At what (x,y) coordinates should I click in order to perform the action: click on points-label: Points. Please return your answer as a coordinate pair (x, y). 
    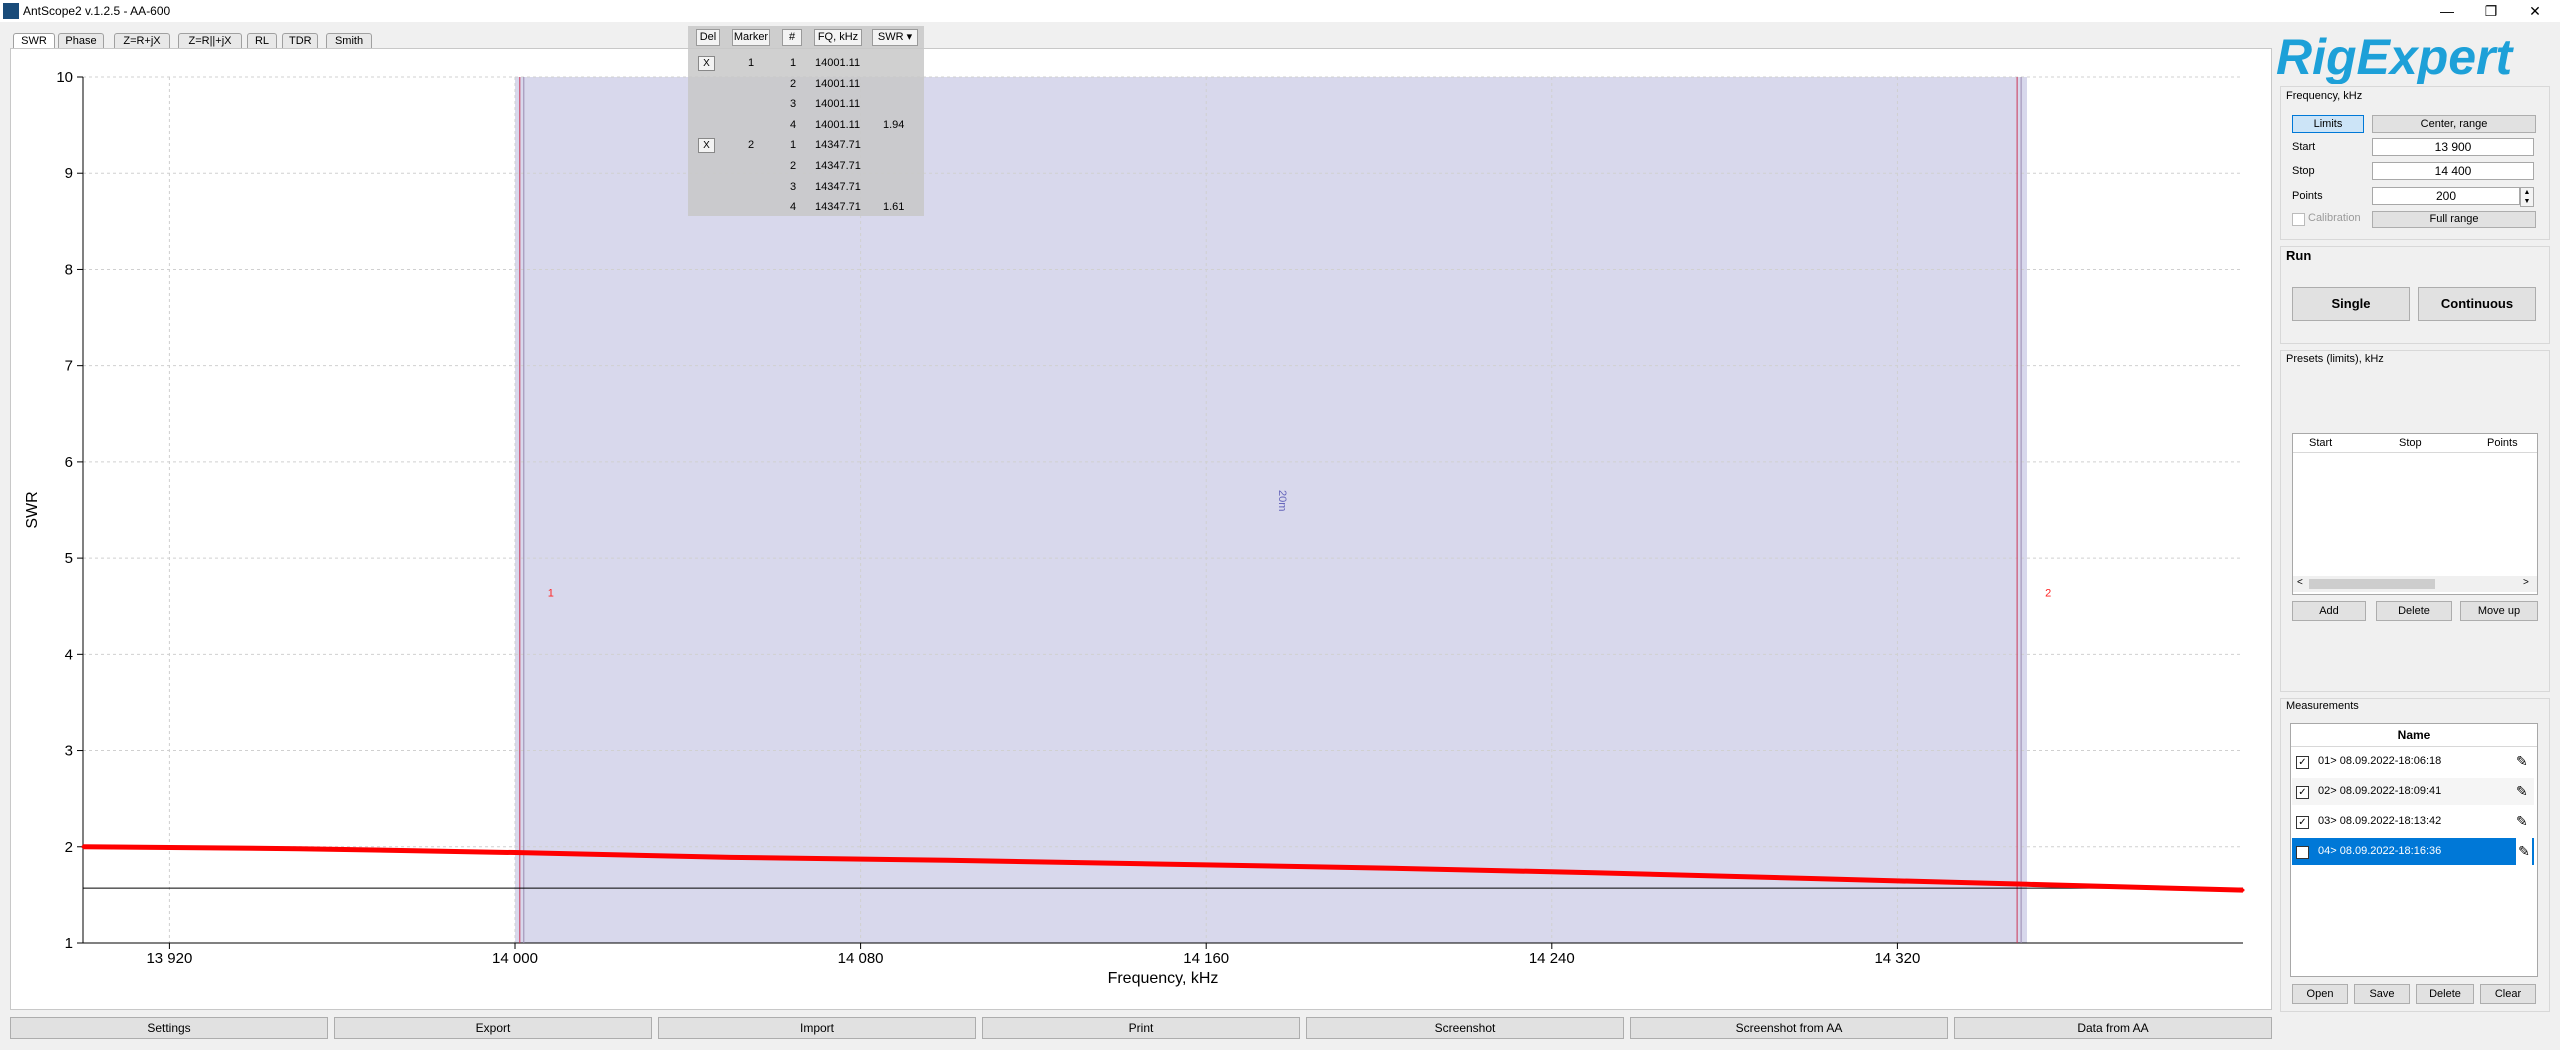
    Looking at the image, I should click on (2307, 196).